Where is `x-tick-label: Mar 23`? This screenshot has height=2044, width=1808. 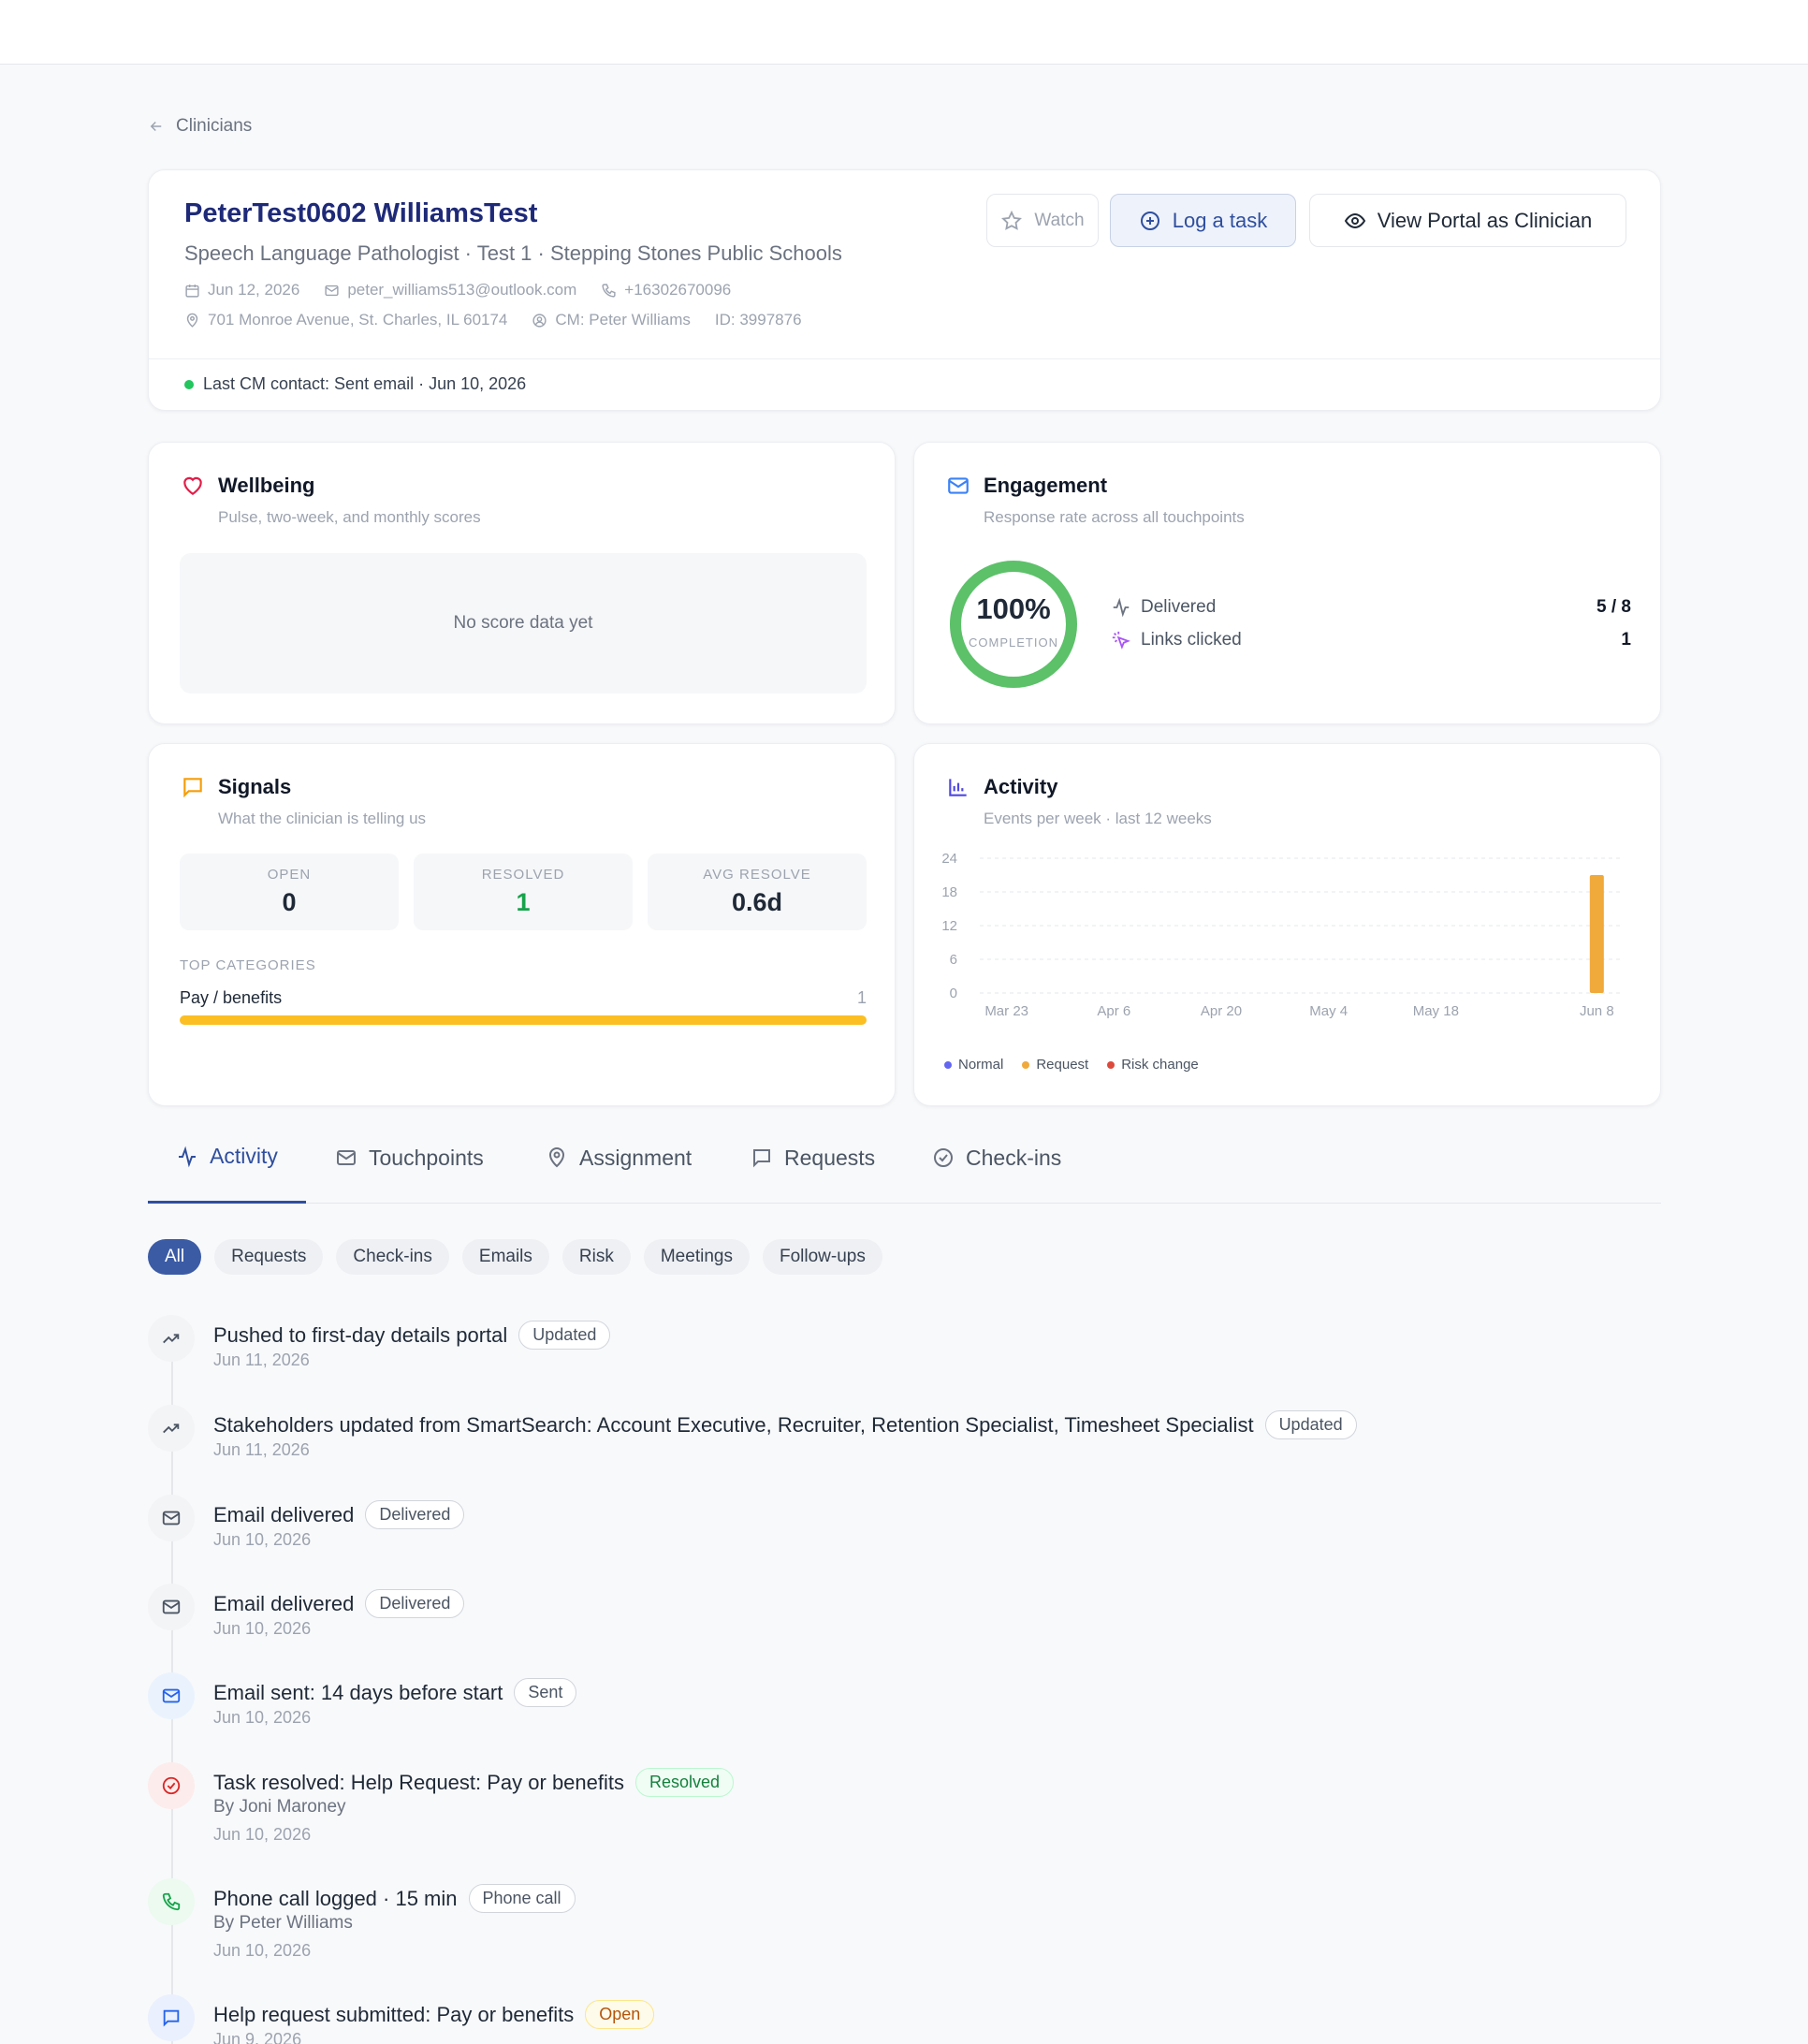 x-tick-label: Mar 23 is located at coordinates (1006, 1011).